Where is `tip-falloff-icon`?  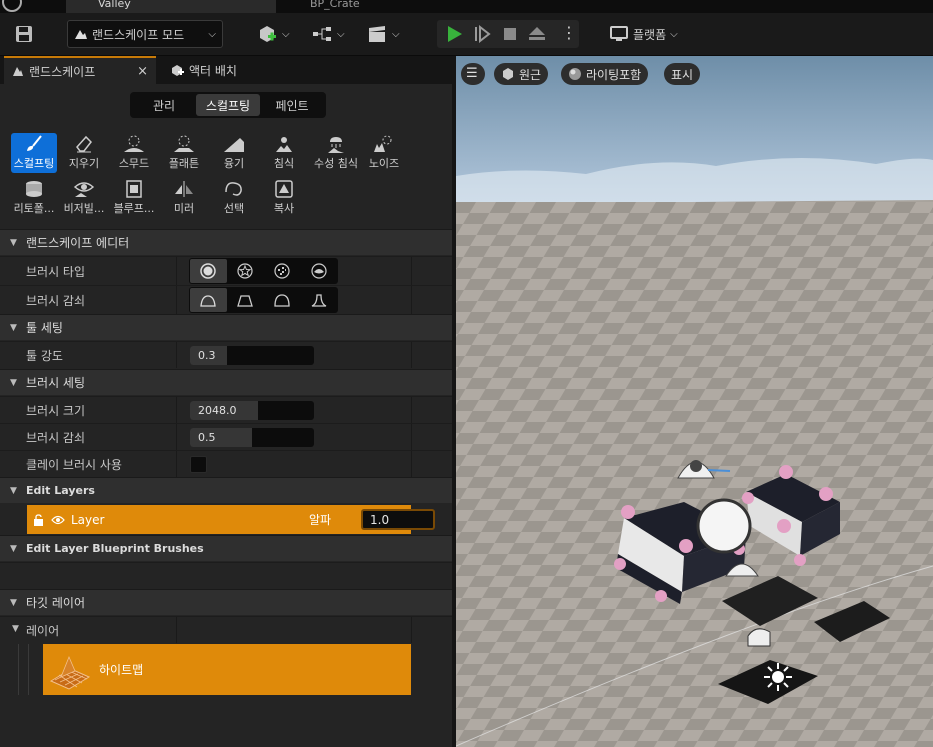 tip-falloff-icon is located at coordinates (318, 300).